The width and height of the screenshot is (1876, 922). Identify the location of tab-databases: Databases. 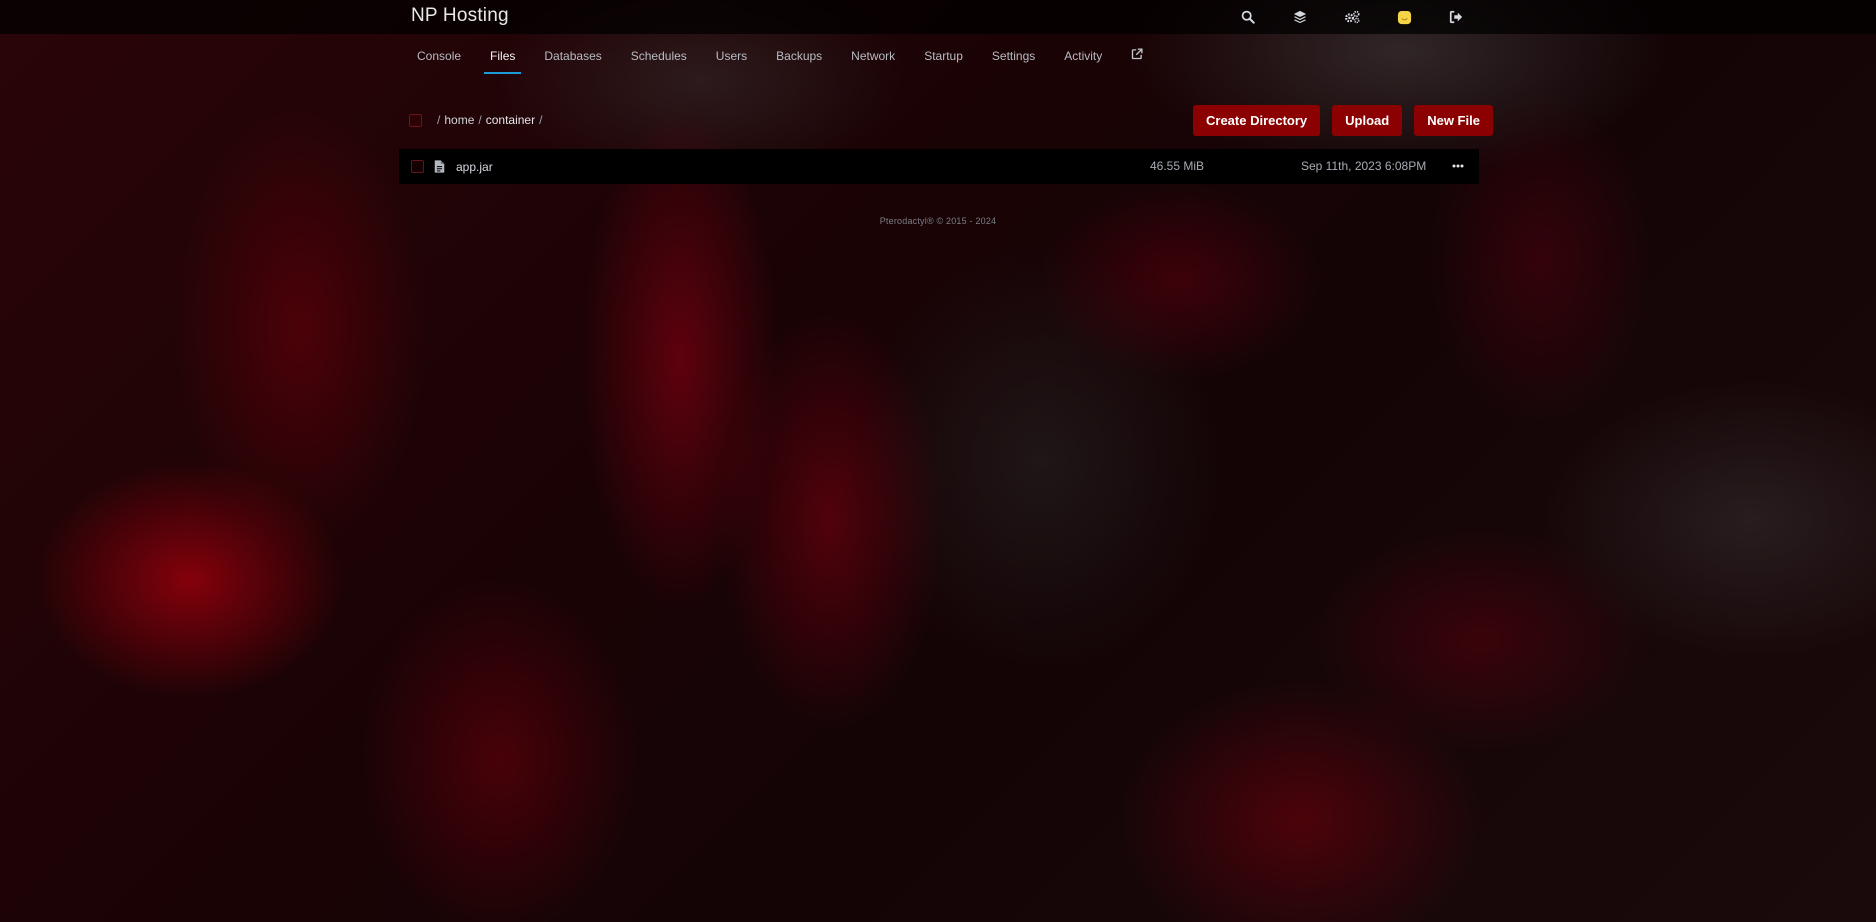
(572, 58).